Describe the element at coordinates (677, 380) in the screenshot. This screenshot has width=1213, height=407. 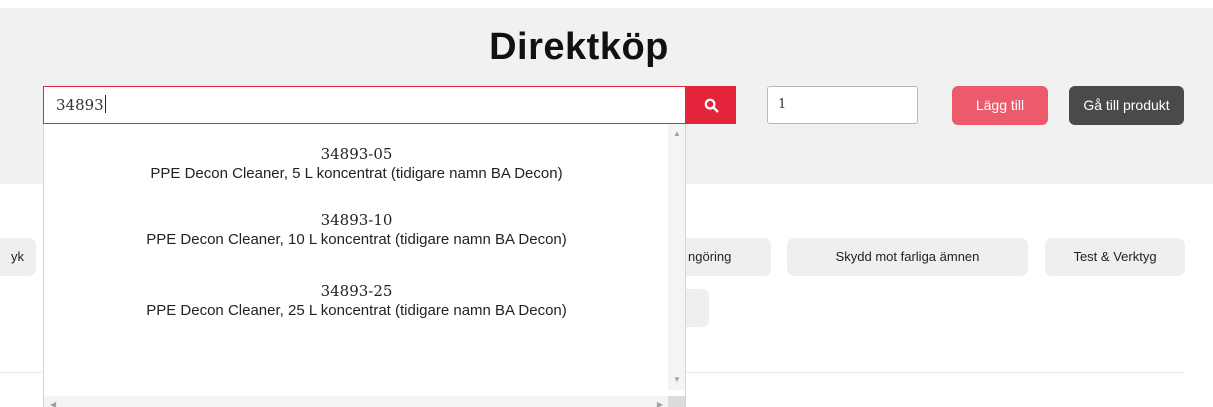
I see `scroll-down-arrow-icon: ▼` at that location.